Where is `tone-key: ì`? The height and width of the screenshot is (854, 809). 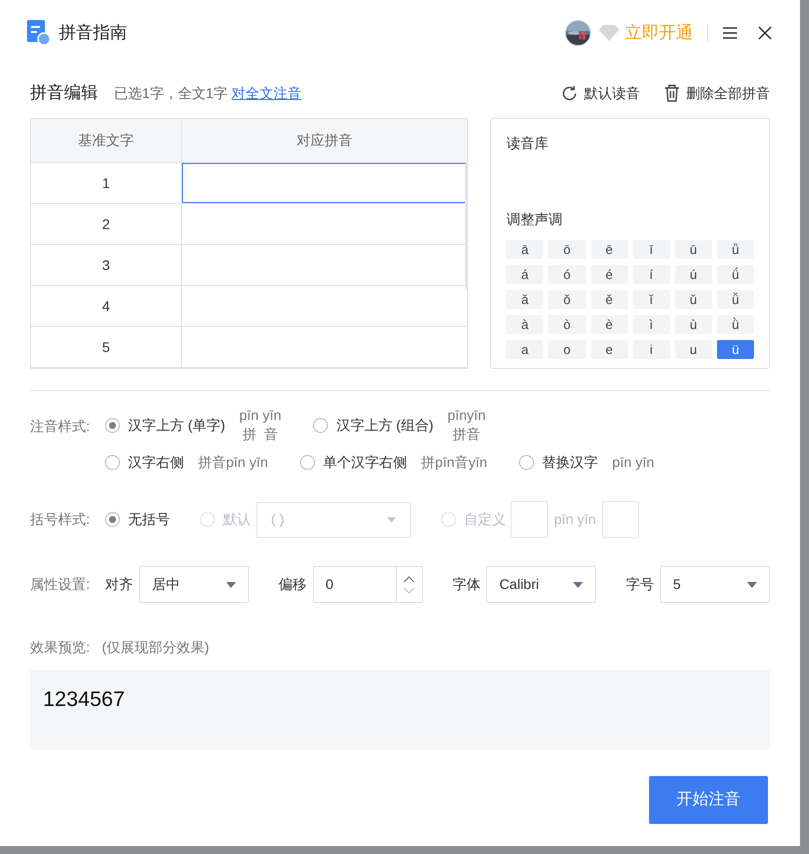
tone-key: ì is located at coordinates (651, 324).